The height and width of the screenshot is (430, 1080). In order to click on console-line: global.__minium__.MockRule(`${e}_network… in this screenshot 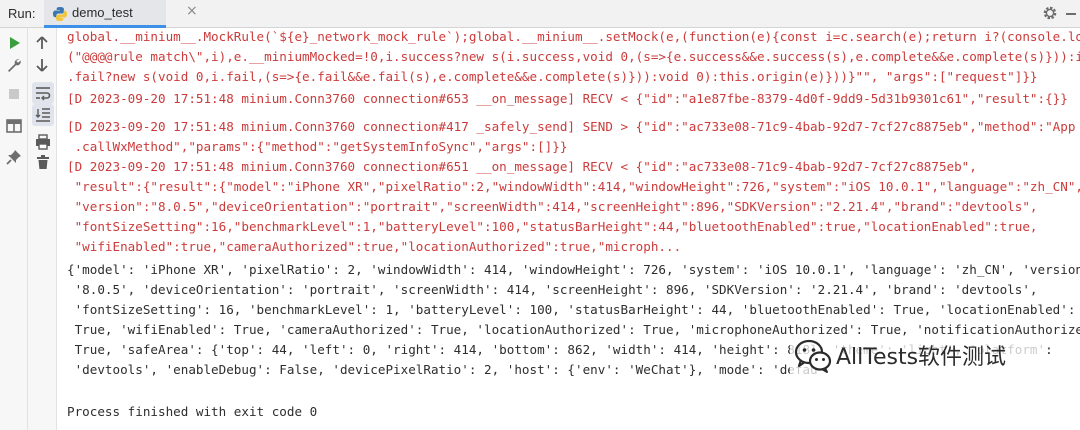, I will do `click(573, 36)`.